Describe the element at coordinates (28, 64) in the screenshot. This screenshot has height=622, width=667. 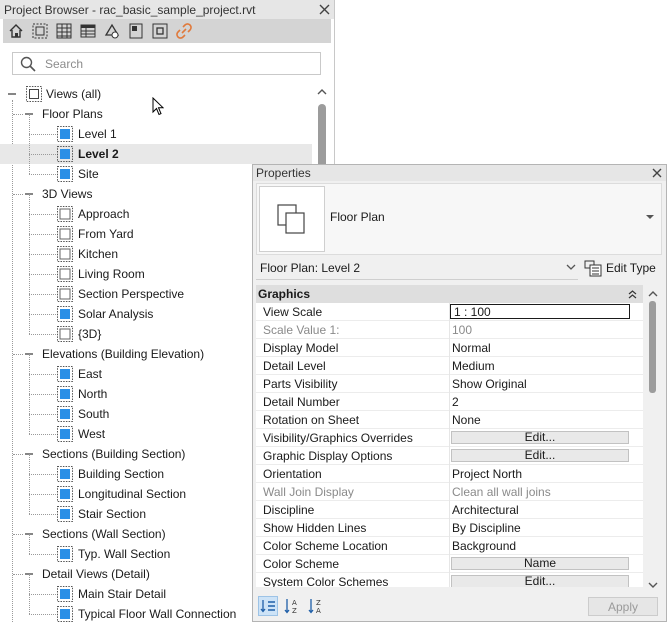
I see `search-icon` at that location.